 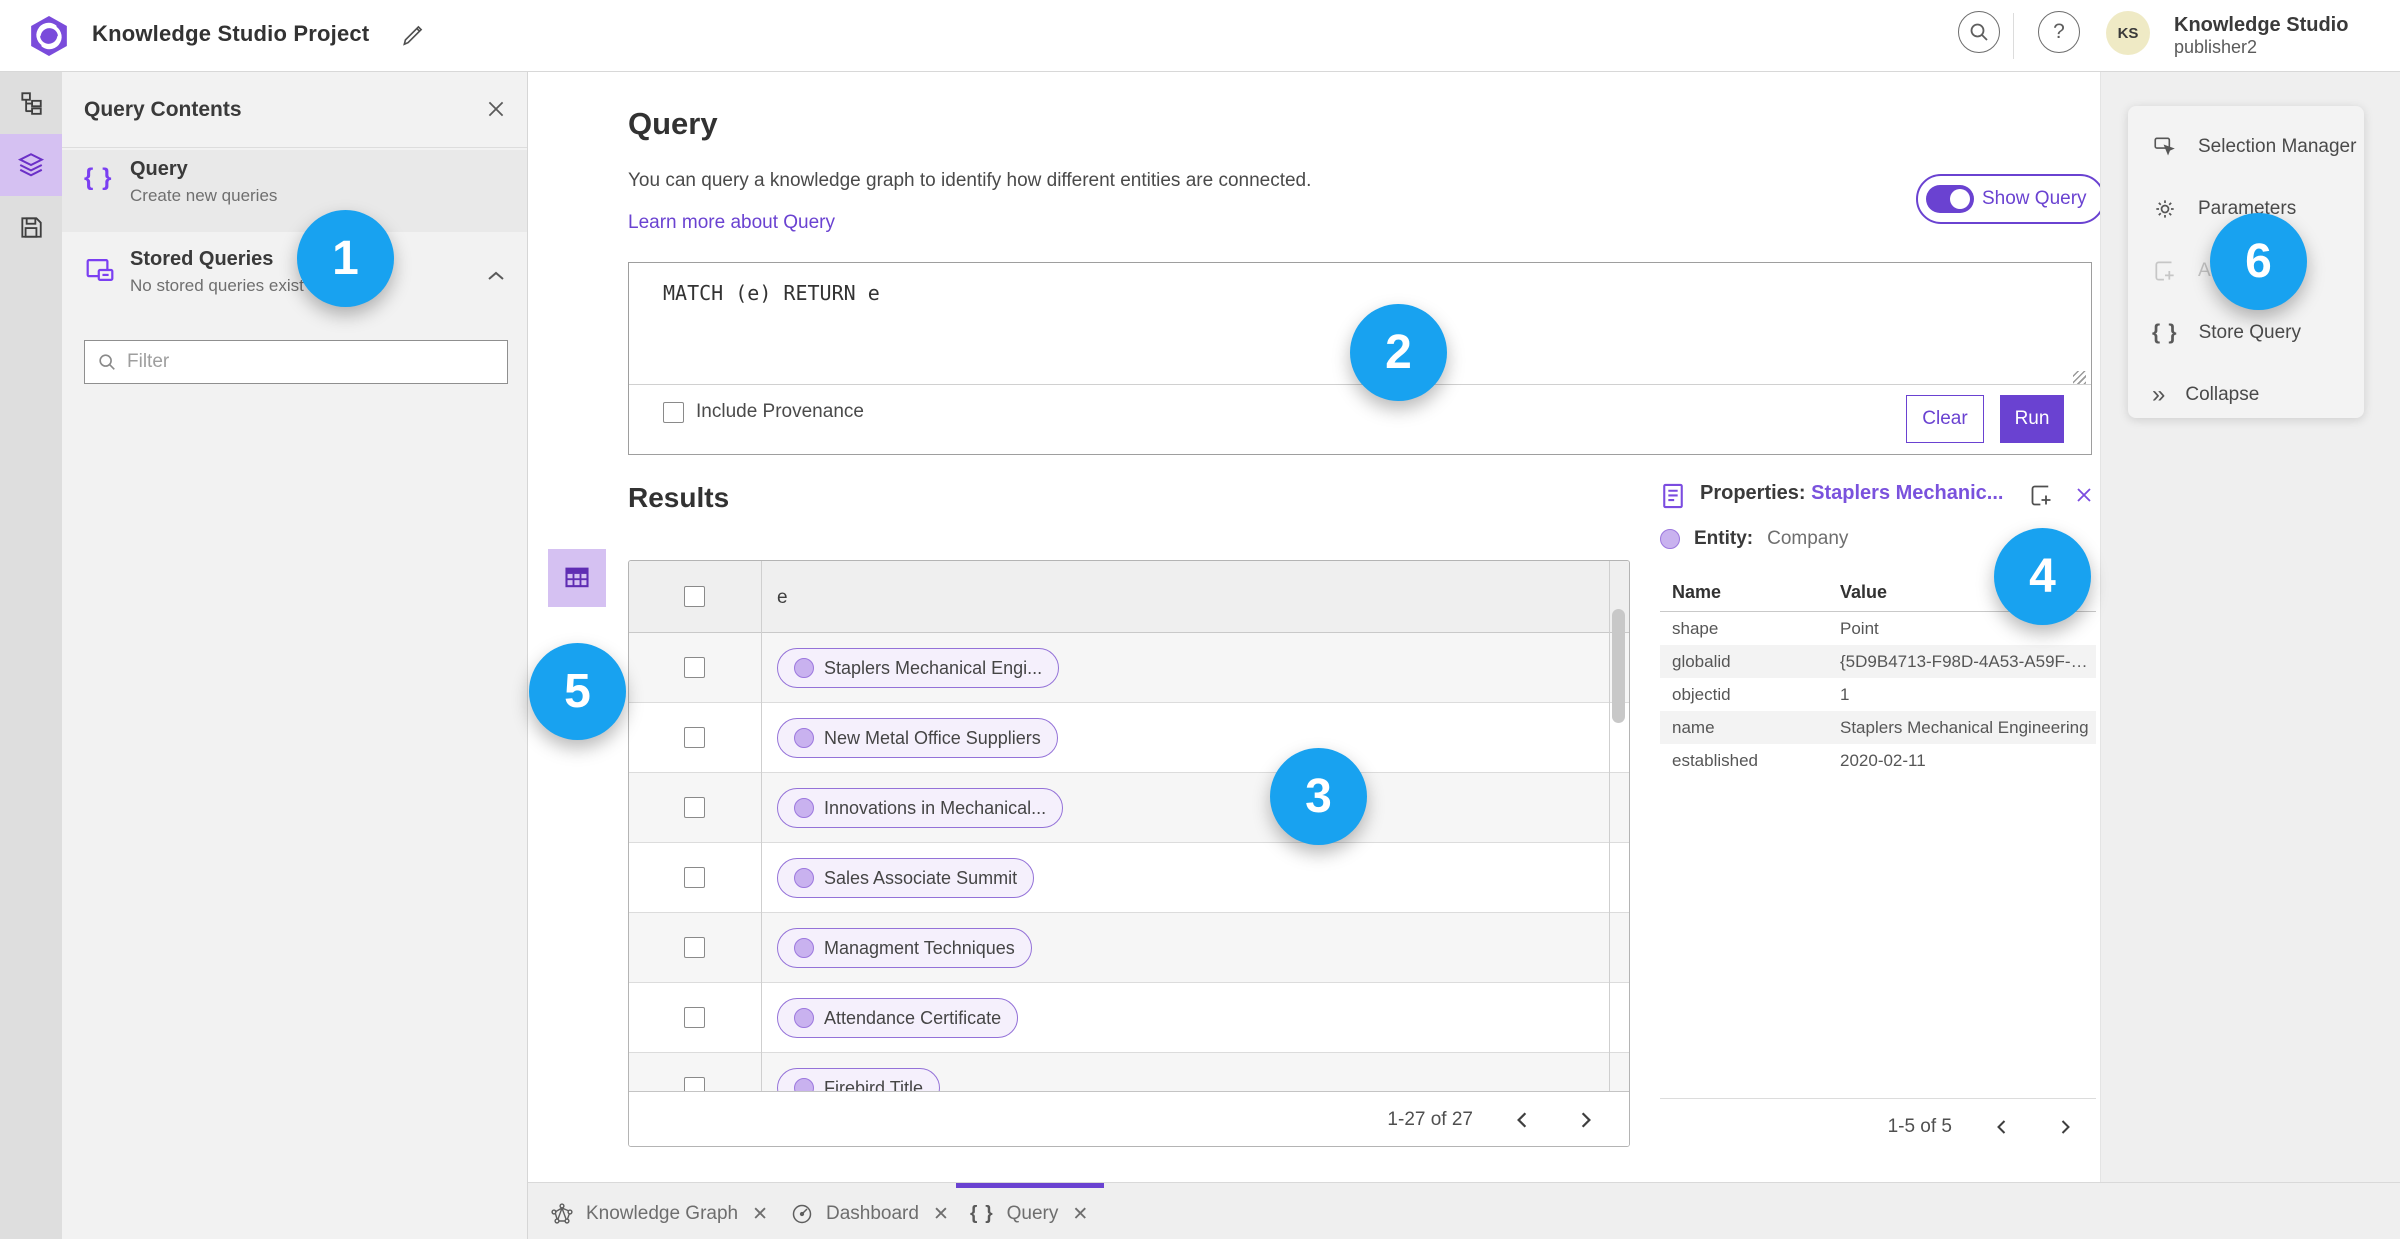 I want to click on include-provenance-checkbox, so click(x=673, y=412).